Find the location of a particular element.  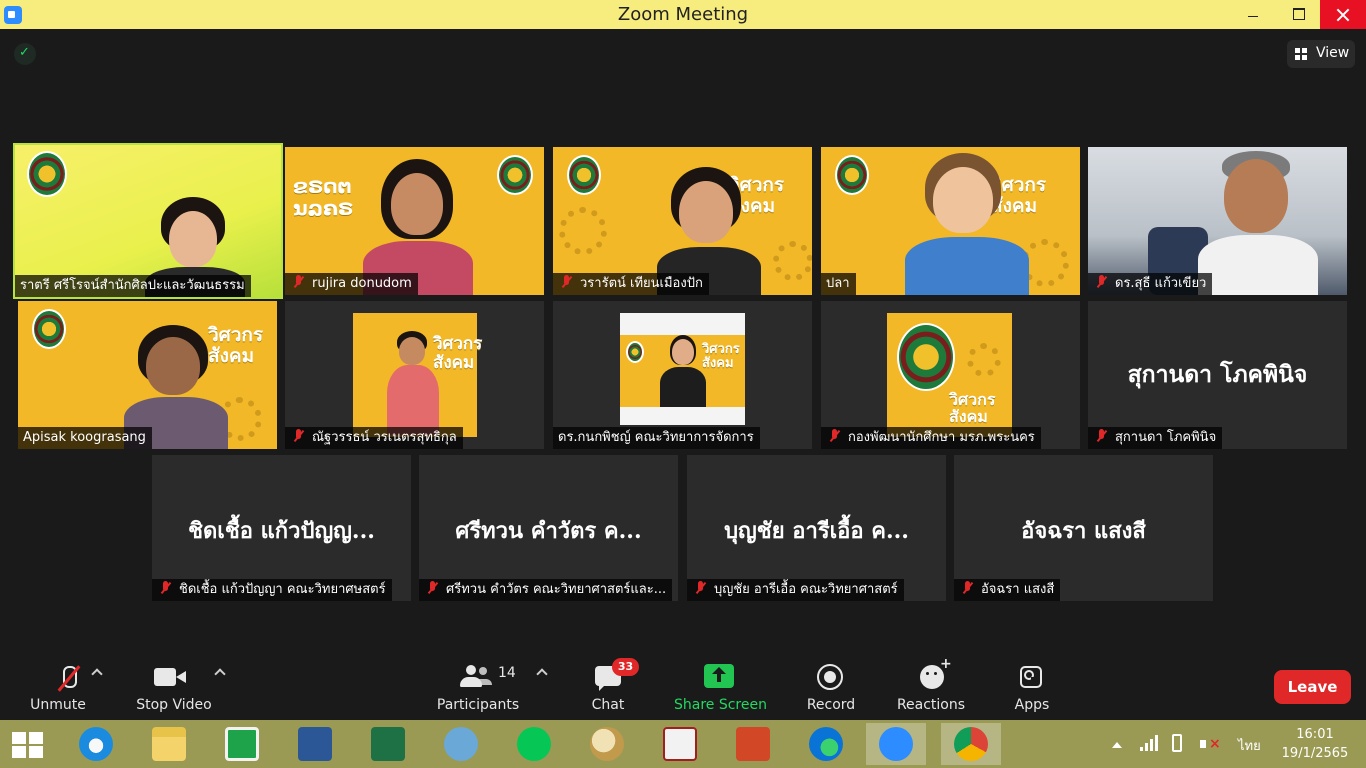

share-screen-button: Share Screen is located at coordinates (720, 688).